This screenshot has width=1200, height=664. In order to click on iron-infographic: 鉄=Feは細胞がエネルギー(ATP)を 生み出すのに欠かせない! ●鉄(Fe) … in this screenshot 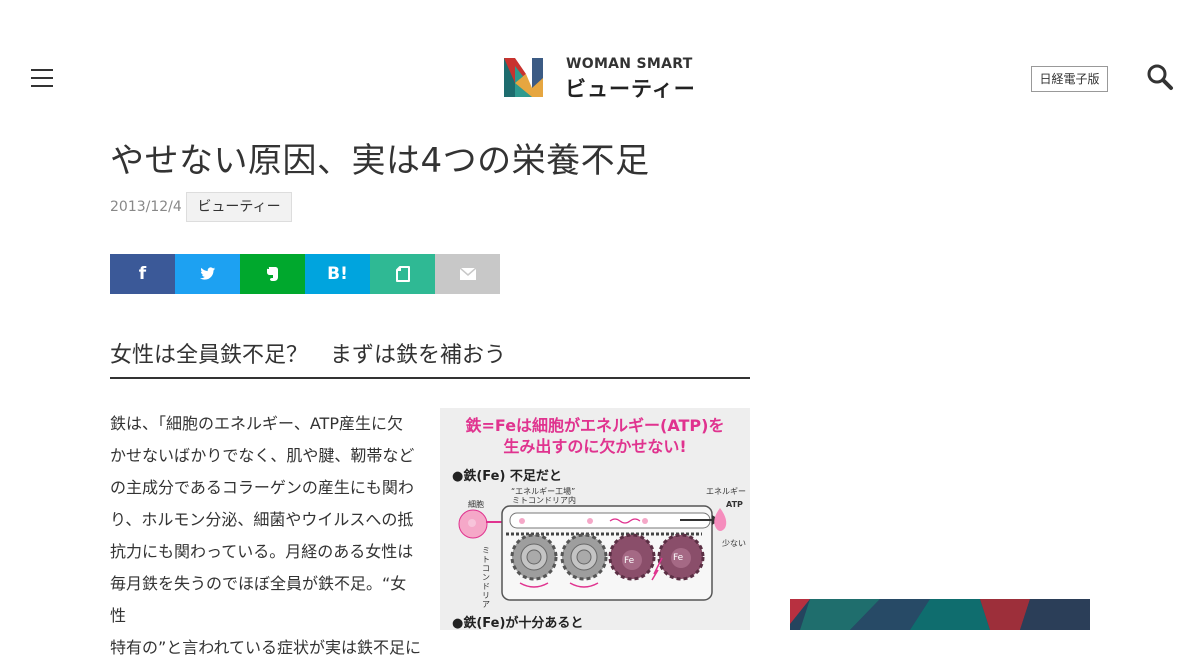, I will do `click(595, 519)`.